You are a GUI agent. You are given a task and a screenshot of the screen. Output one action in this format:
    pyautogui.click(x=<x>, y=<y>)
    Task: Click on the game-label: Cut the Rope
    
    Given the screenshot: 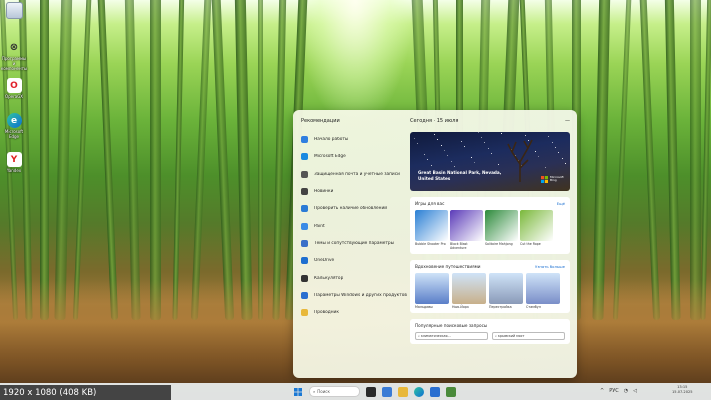 What is the action you would take?
    pyautogui.click(x=530, y=244)
    